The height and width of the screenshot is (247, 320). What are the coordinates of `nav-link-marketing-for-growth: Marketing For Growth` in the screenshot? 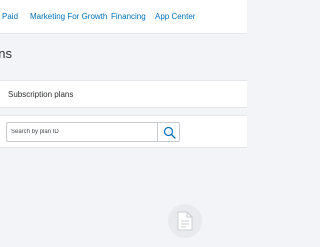 It's located at (68, 17).